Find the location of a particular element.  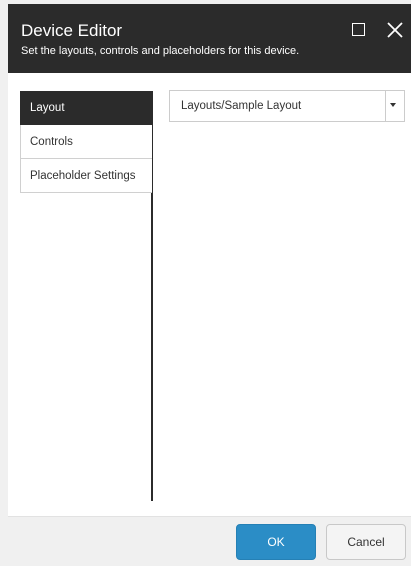

maximize-button is located at coordinates (360, 30).